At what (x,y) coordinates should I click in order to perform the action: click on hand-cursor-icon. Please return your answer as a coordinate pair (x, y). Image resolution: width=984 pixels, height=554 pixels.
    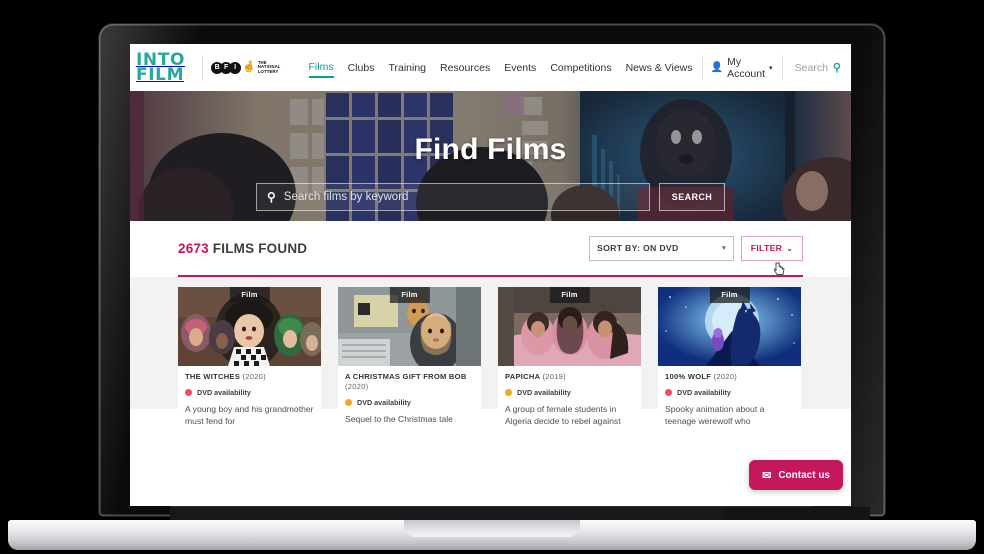
    Looking at the image, I should click on (779, 268).